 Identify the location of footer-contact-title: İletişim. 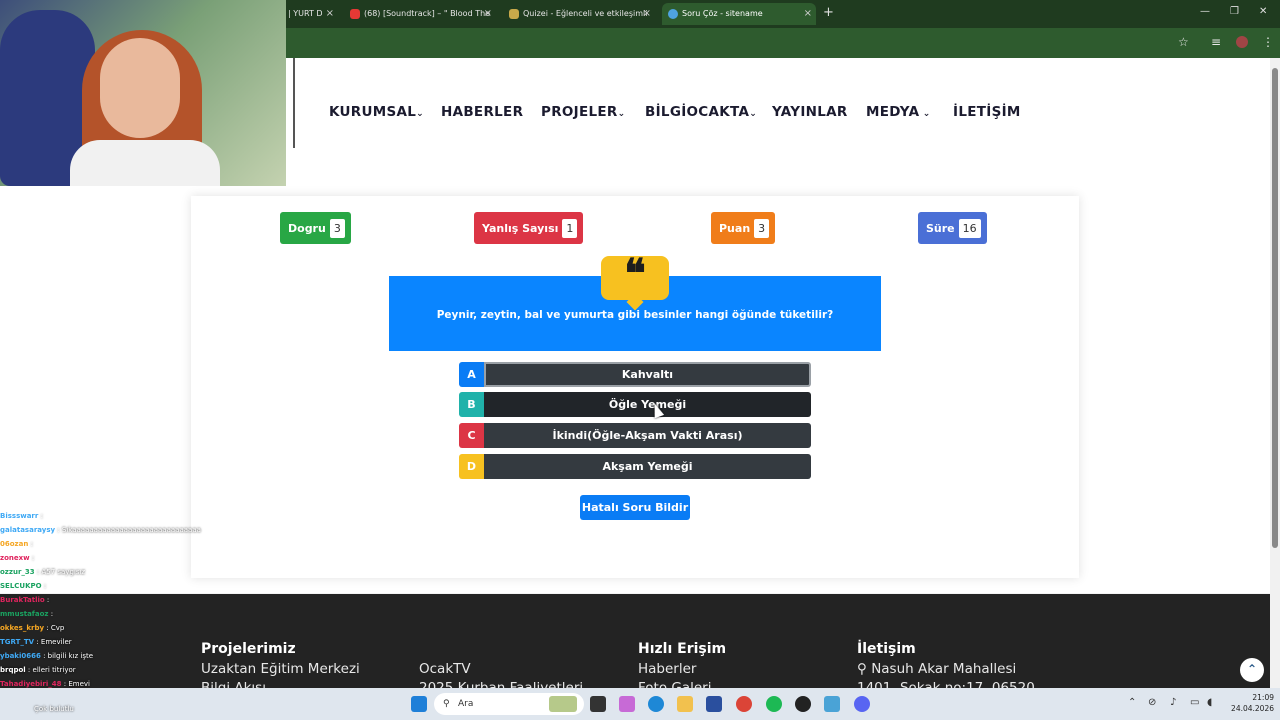
(886, 649).